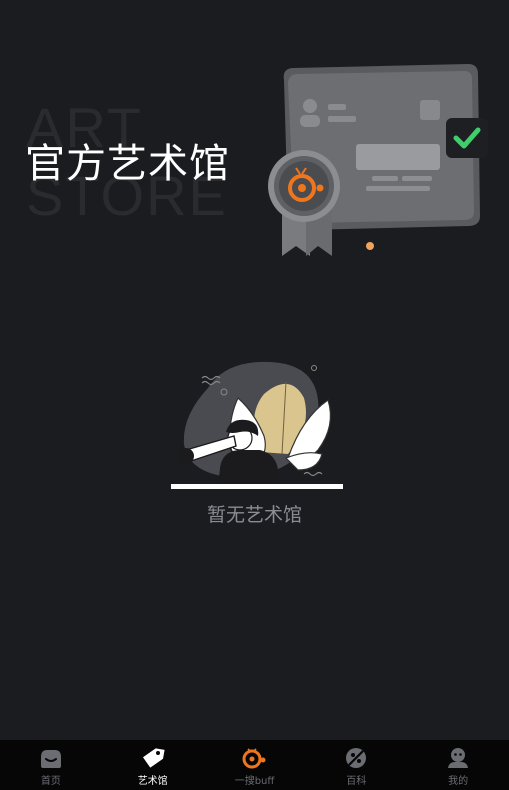 This screenshot has width=509, height=790. Describe the element at coordinates (51, 758) in the screenshot. I see `home-icon` at that location.